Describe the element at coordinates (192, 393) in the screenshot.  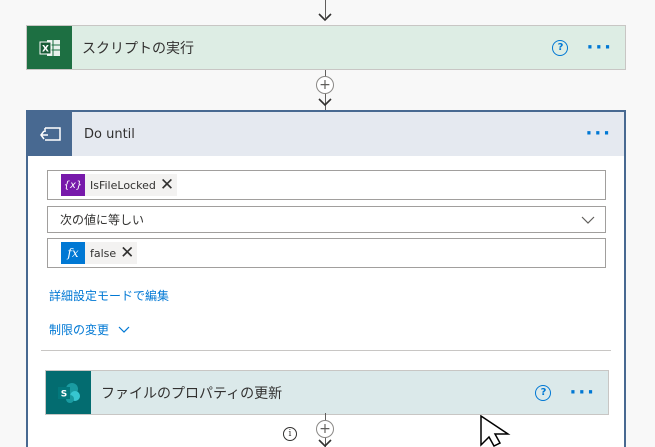
I see `update-file-properties-title: ファイルのプロパティの更新` at that location.